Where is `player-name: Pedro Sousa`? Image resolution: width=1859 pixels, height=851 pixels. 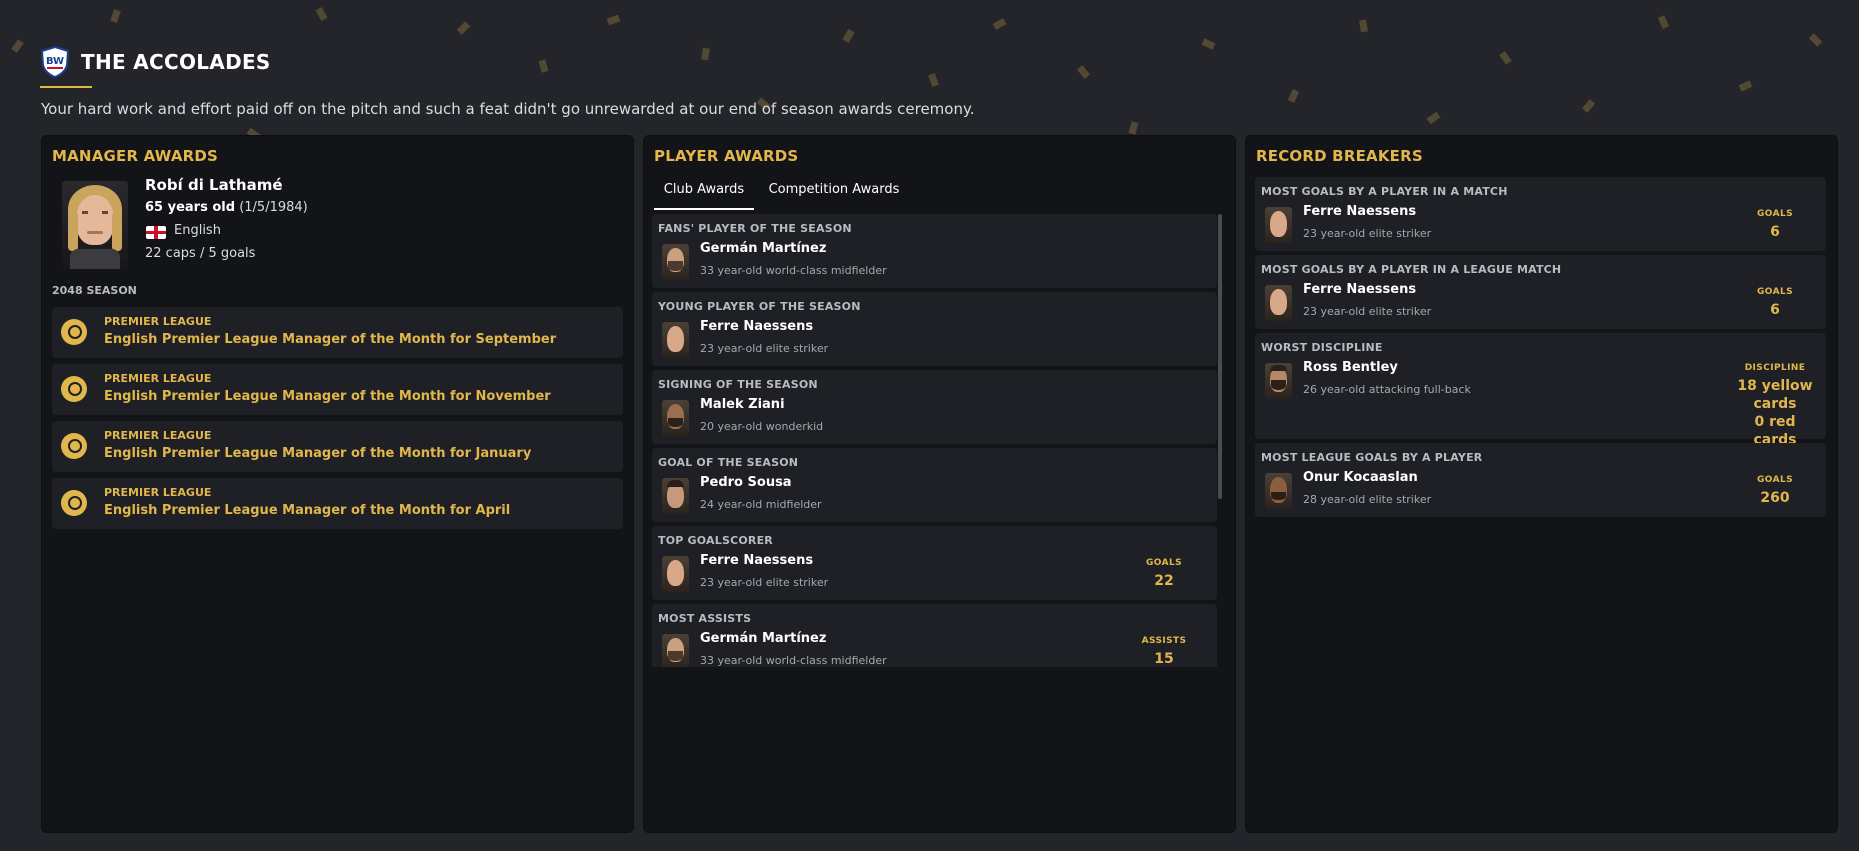 player-name: Pedro Sousa is located at coordinates (746, 482).